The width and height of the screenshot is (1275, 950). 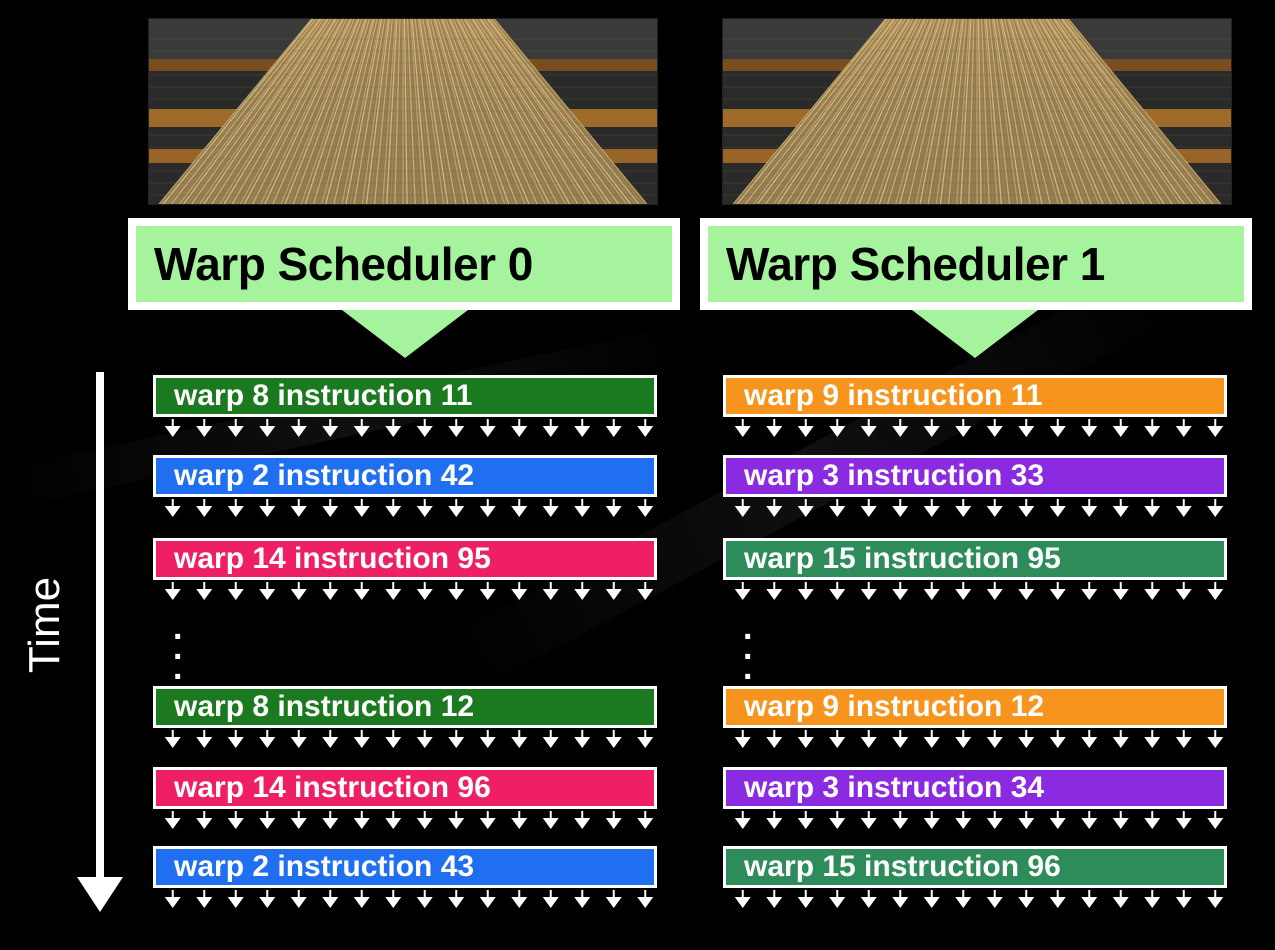 I want to click on instruction-row: warp 3 instruction 34, so click(x=975, y=788).